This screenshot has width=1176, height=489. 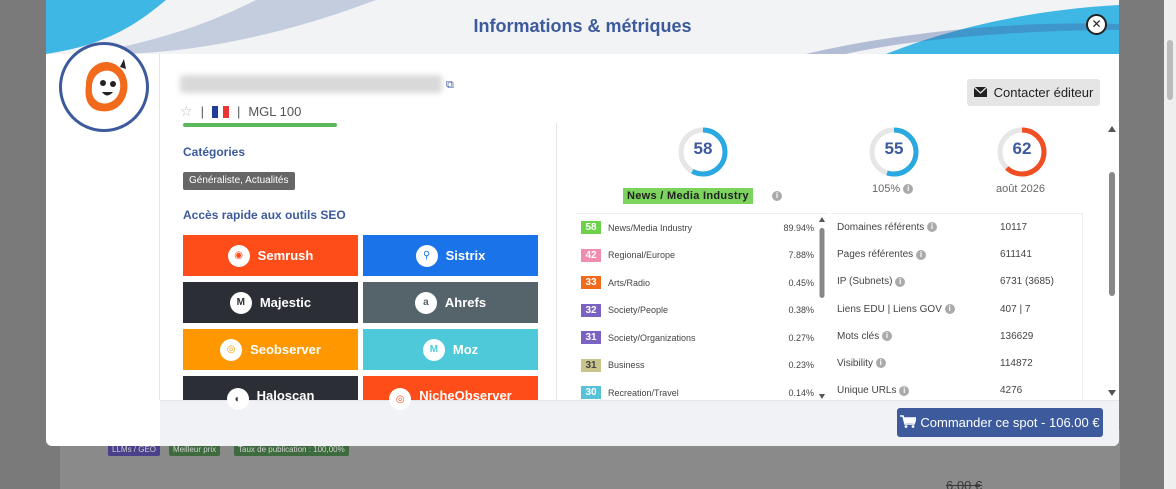 I want to click on metric-row: Domaines référents i 10117, so click(x=956, y=227).